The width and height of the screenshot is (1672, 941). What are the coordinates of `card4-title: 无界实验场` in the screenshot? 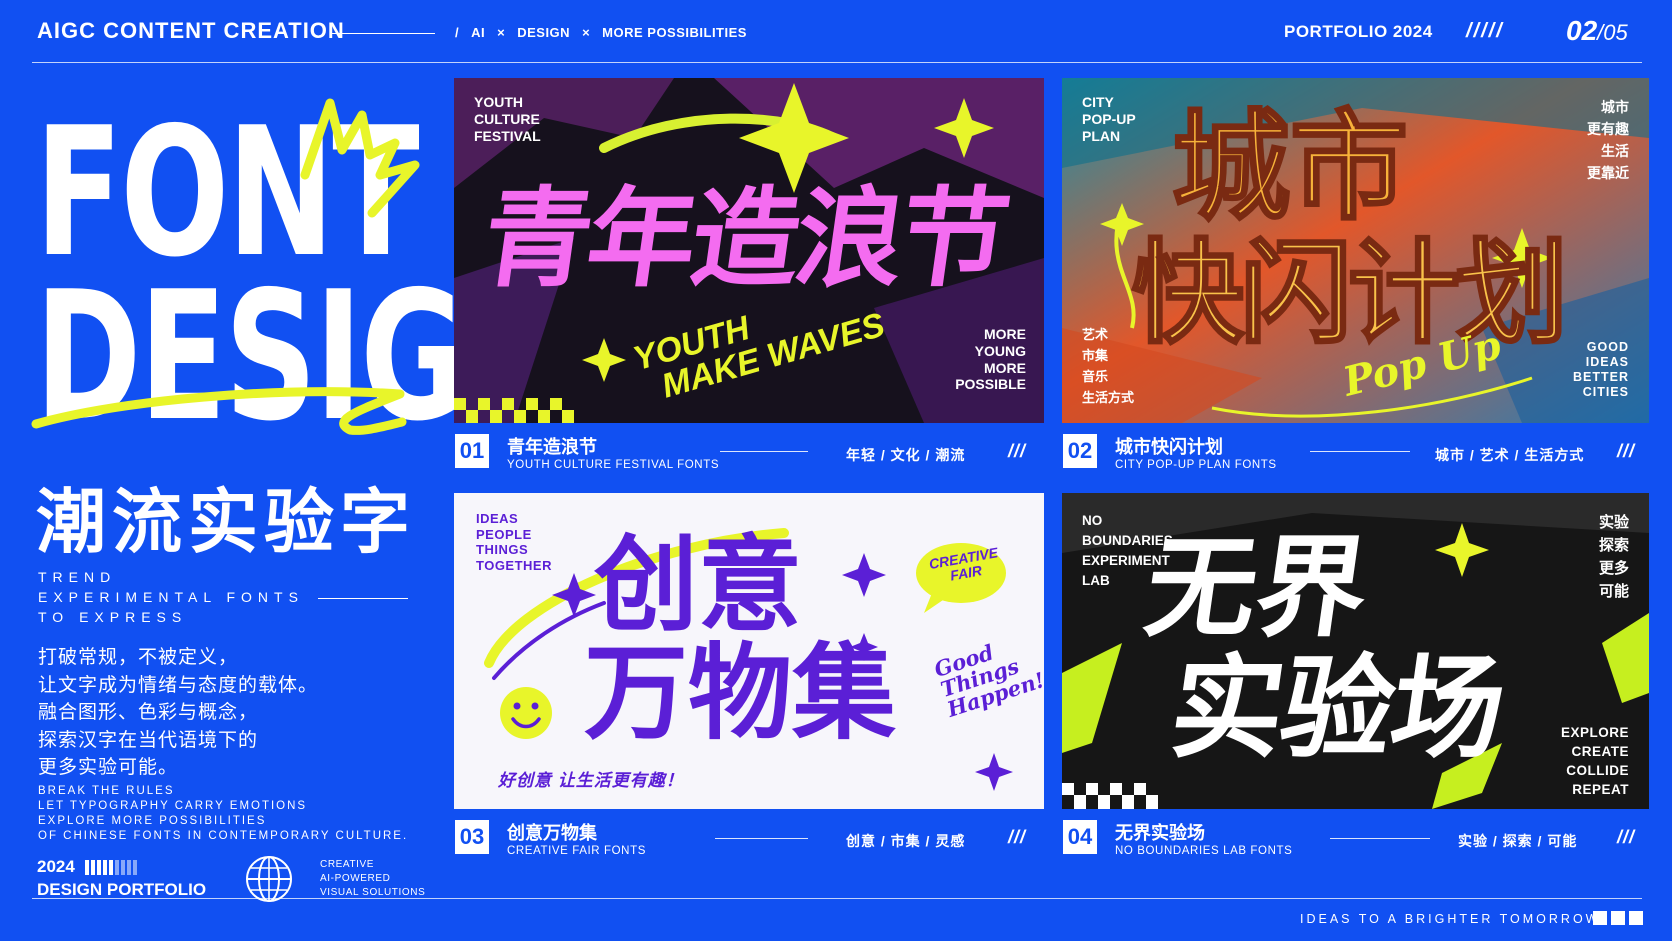 It's located at (1160, 832).